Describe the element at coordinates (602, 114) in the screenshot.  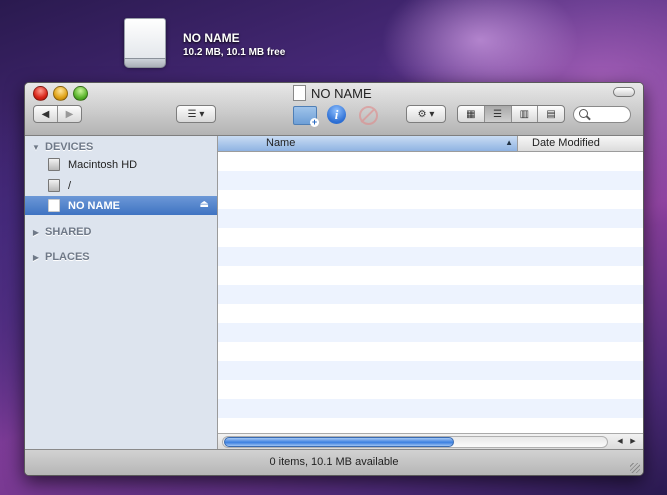
I see `search-field` at that location.